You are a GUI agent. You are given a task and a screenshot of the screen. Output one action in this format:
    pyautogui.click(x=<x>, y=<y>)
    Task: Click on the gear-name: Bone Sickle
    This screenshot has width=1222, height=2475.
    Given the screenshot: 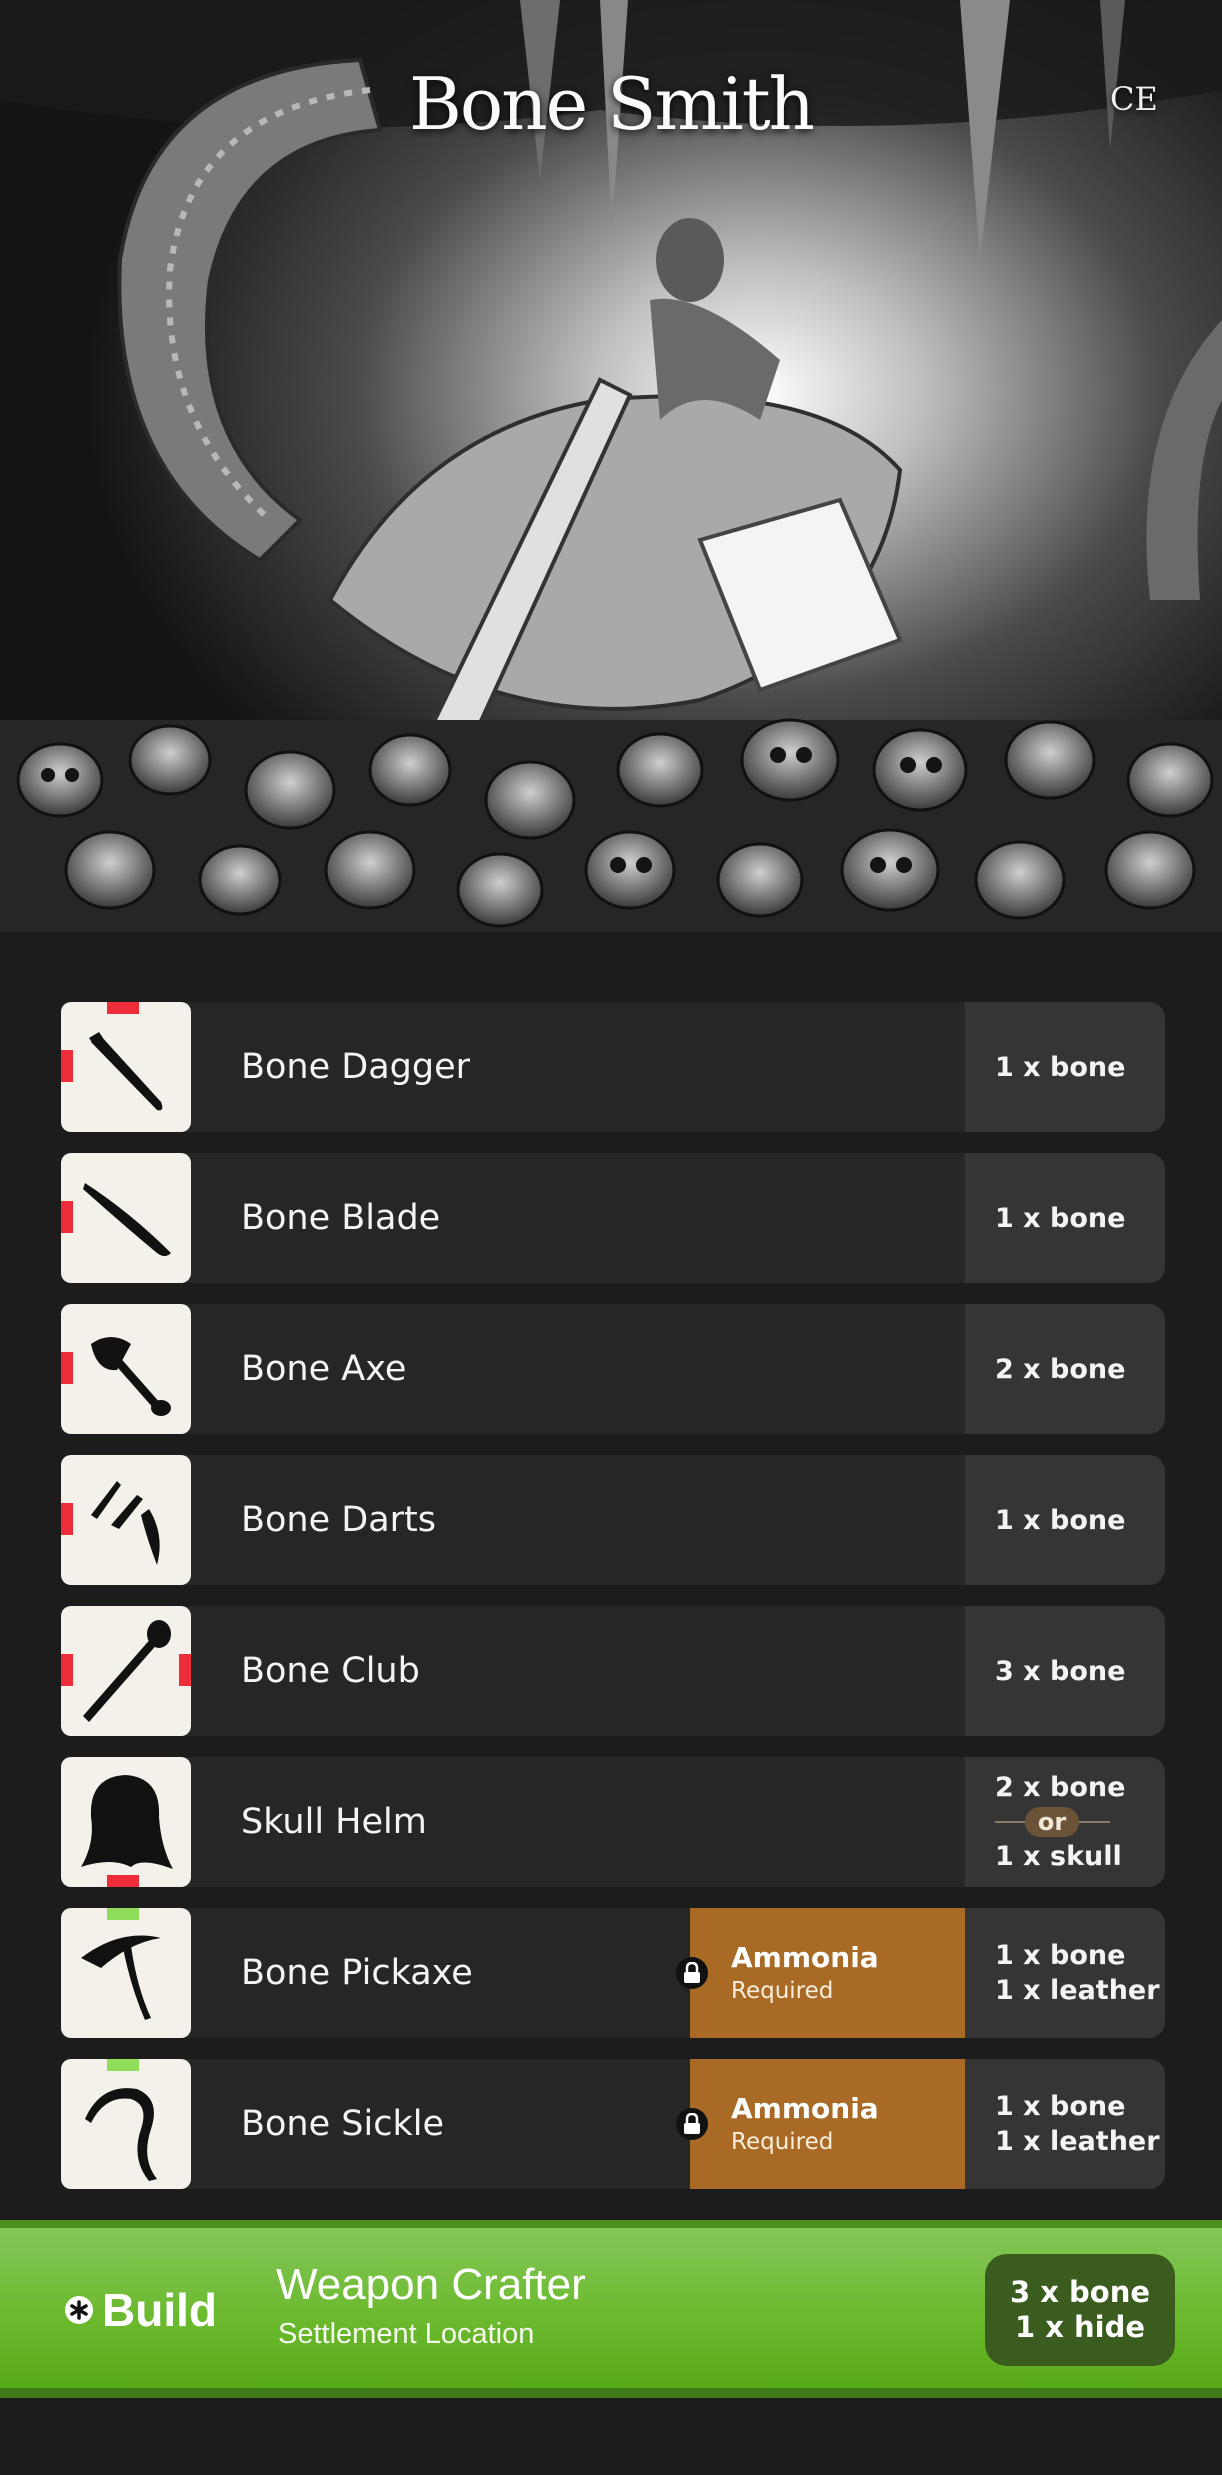 What is the action you would take?
    pyautogui.click(x=342, y=2124)
    